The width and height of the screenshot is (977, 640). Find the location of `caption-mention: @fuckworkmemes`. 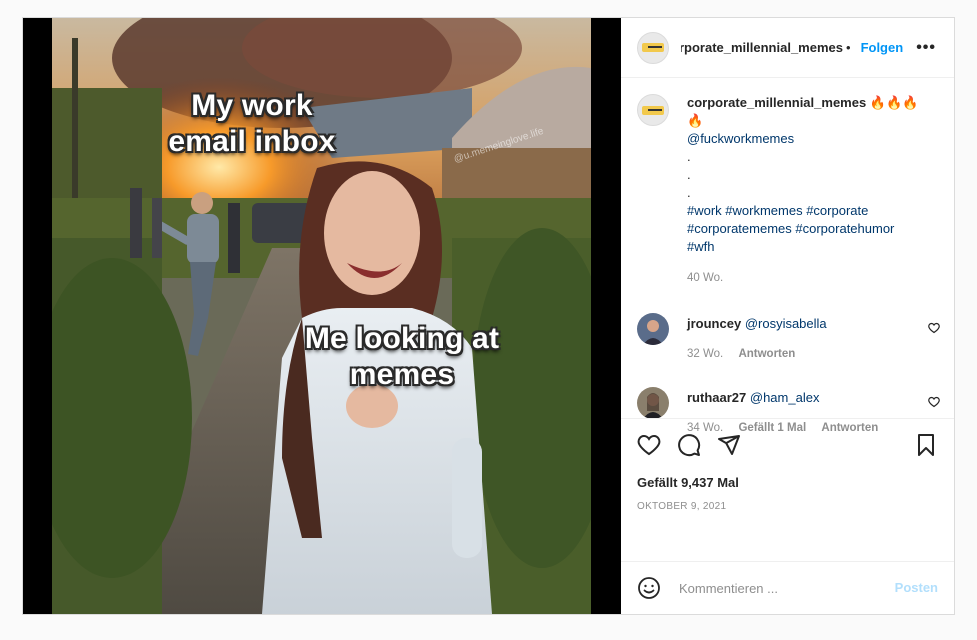

caption-mention: @fuckworkmemes is located at coordinates (740, 138).